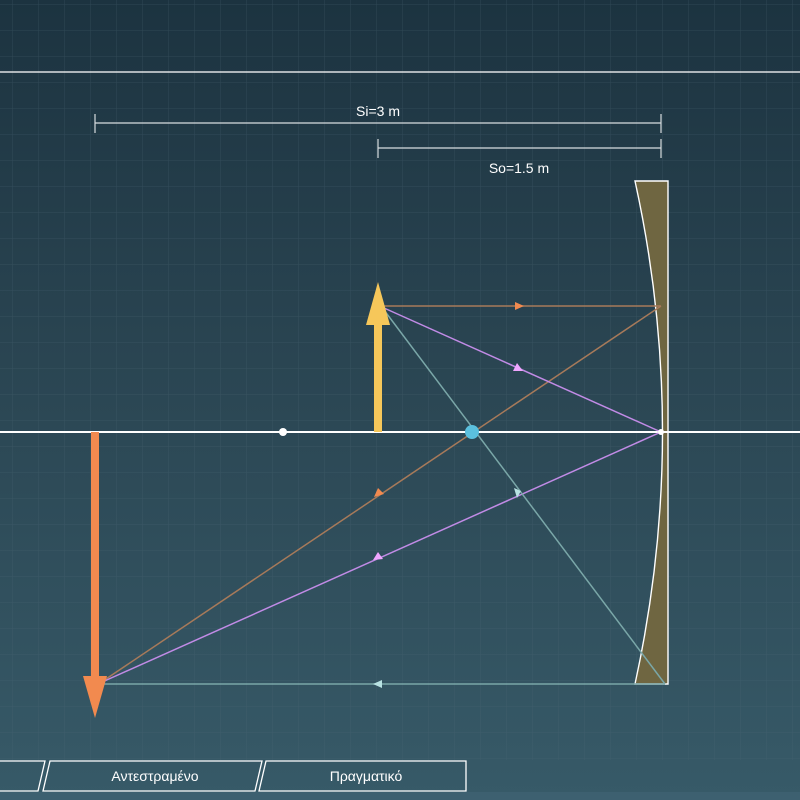 The height and width of the screenshot is (800, 800). Describe the element at coordinates (661, 432) in the screenshot. I see `mirror-vertex-point` at that location.